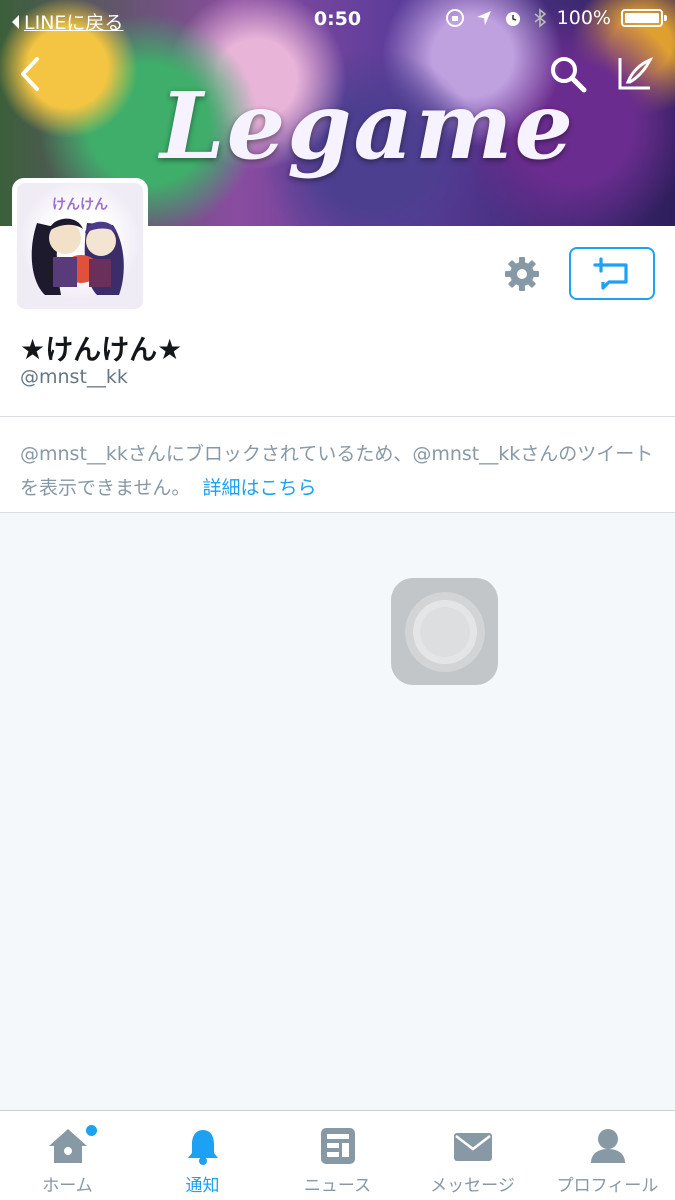 This screenshot has height=1200, width=675. I want to click on bottom-tab-bar: ホーム 通知 ニュース メッセージ プロフィール, so click(337, 1155).